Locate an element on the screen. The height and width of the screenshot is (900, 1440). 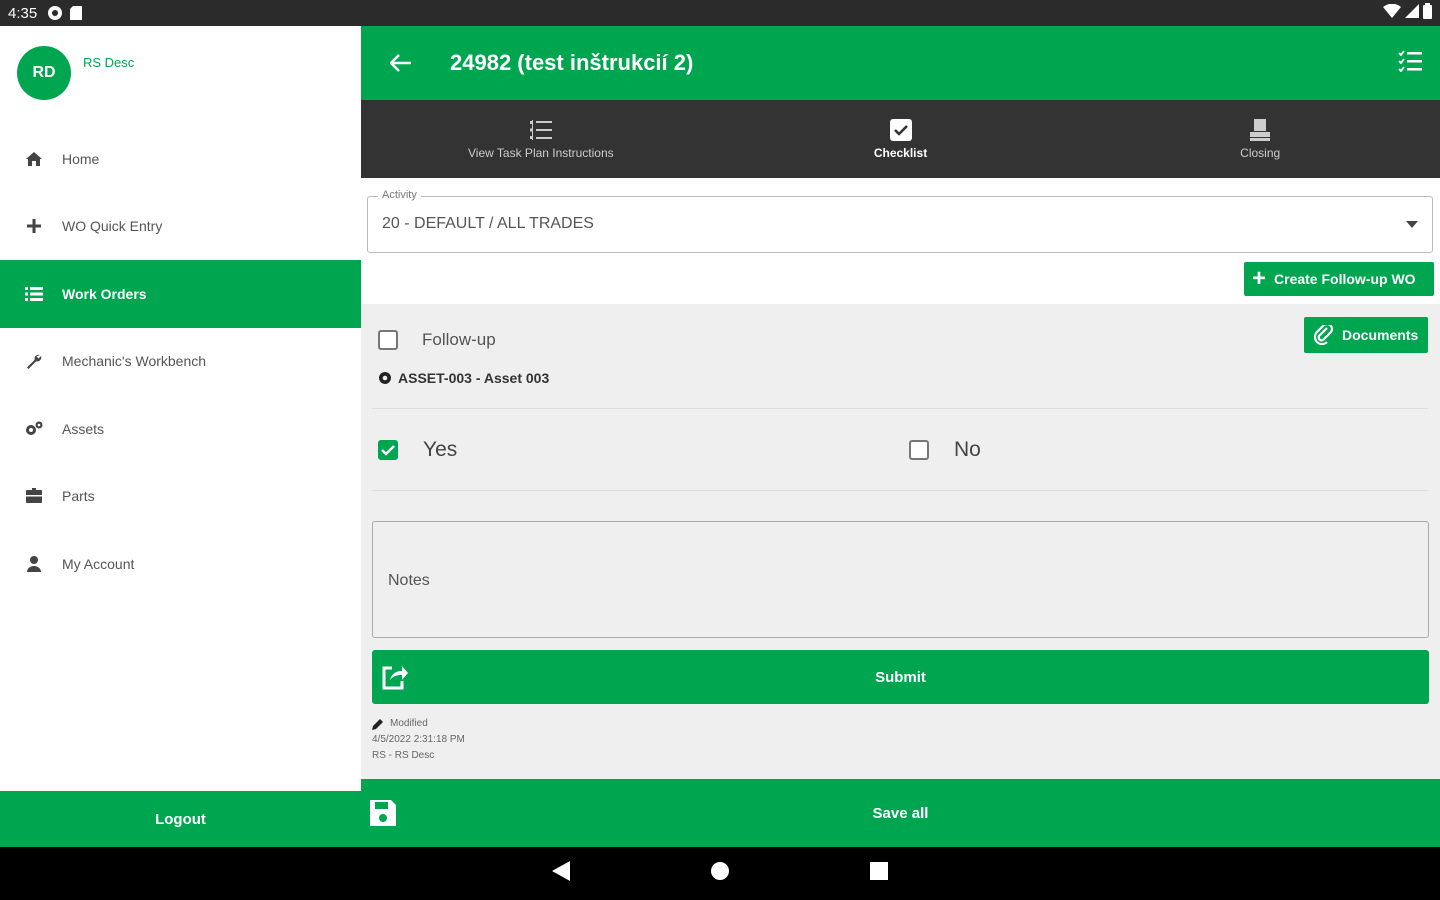
modified-title: Modified is located at coordinates (409, 723).